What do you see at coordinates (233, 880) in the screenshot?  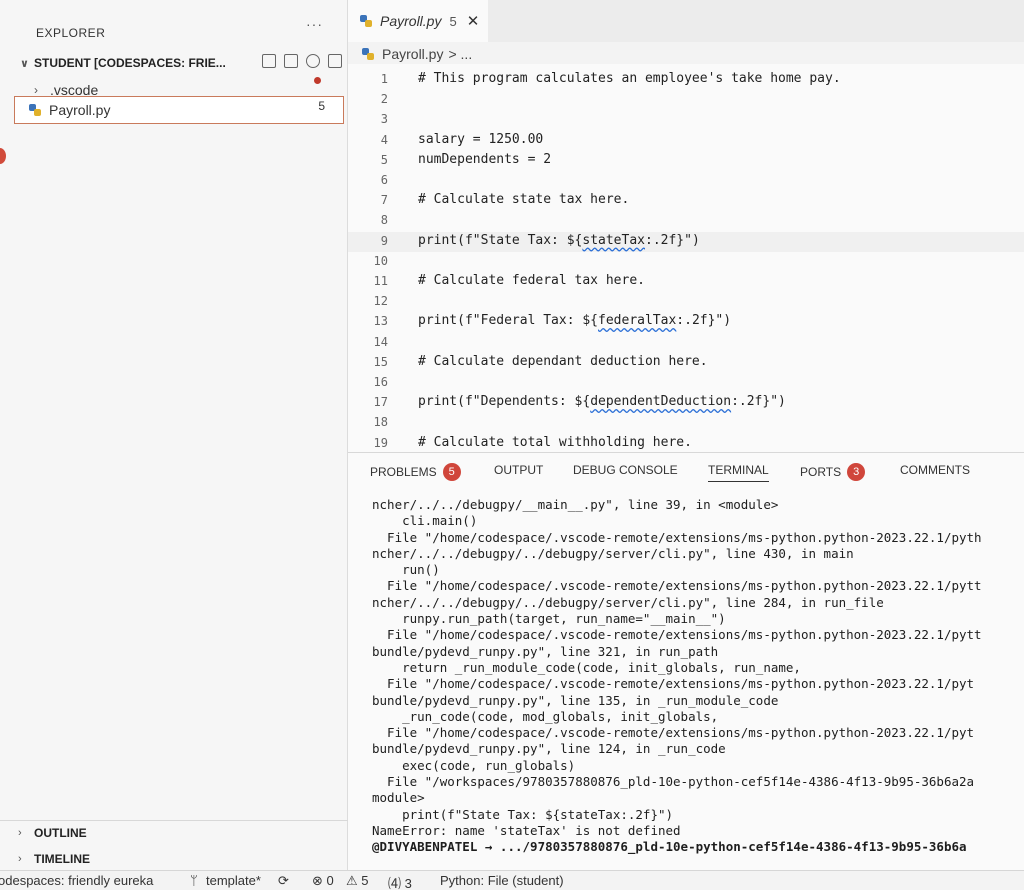 I see `branch-status: template*` at bounding box center [233, 880].